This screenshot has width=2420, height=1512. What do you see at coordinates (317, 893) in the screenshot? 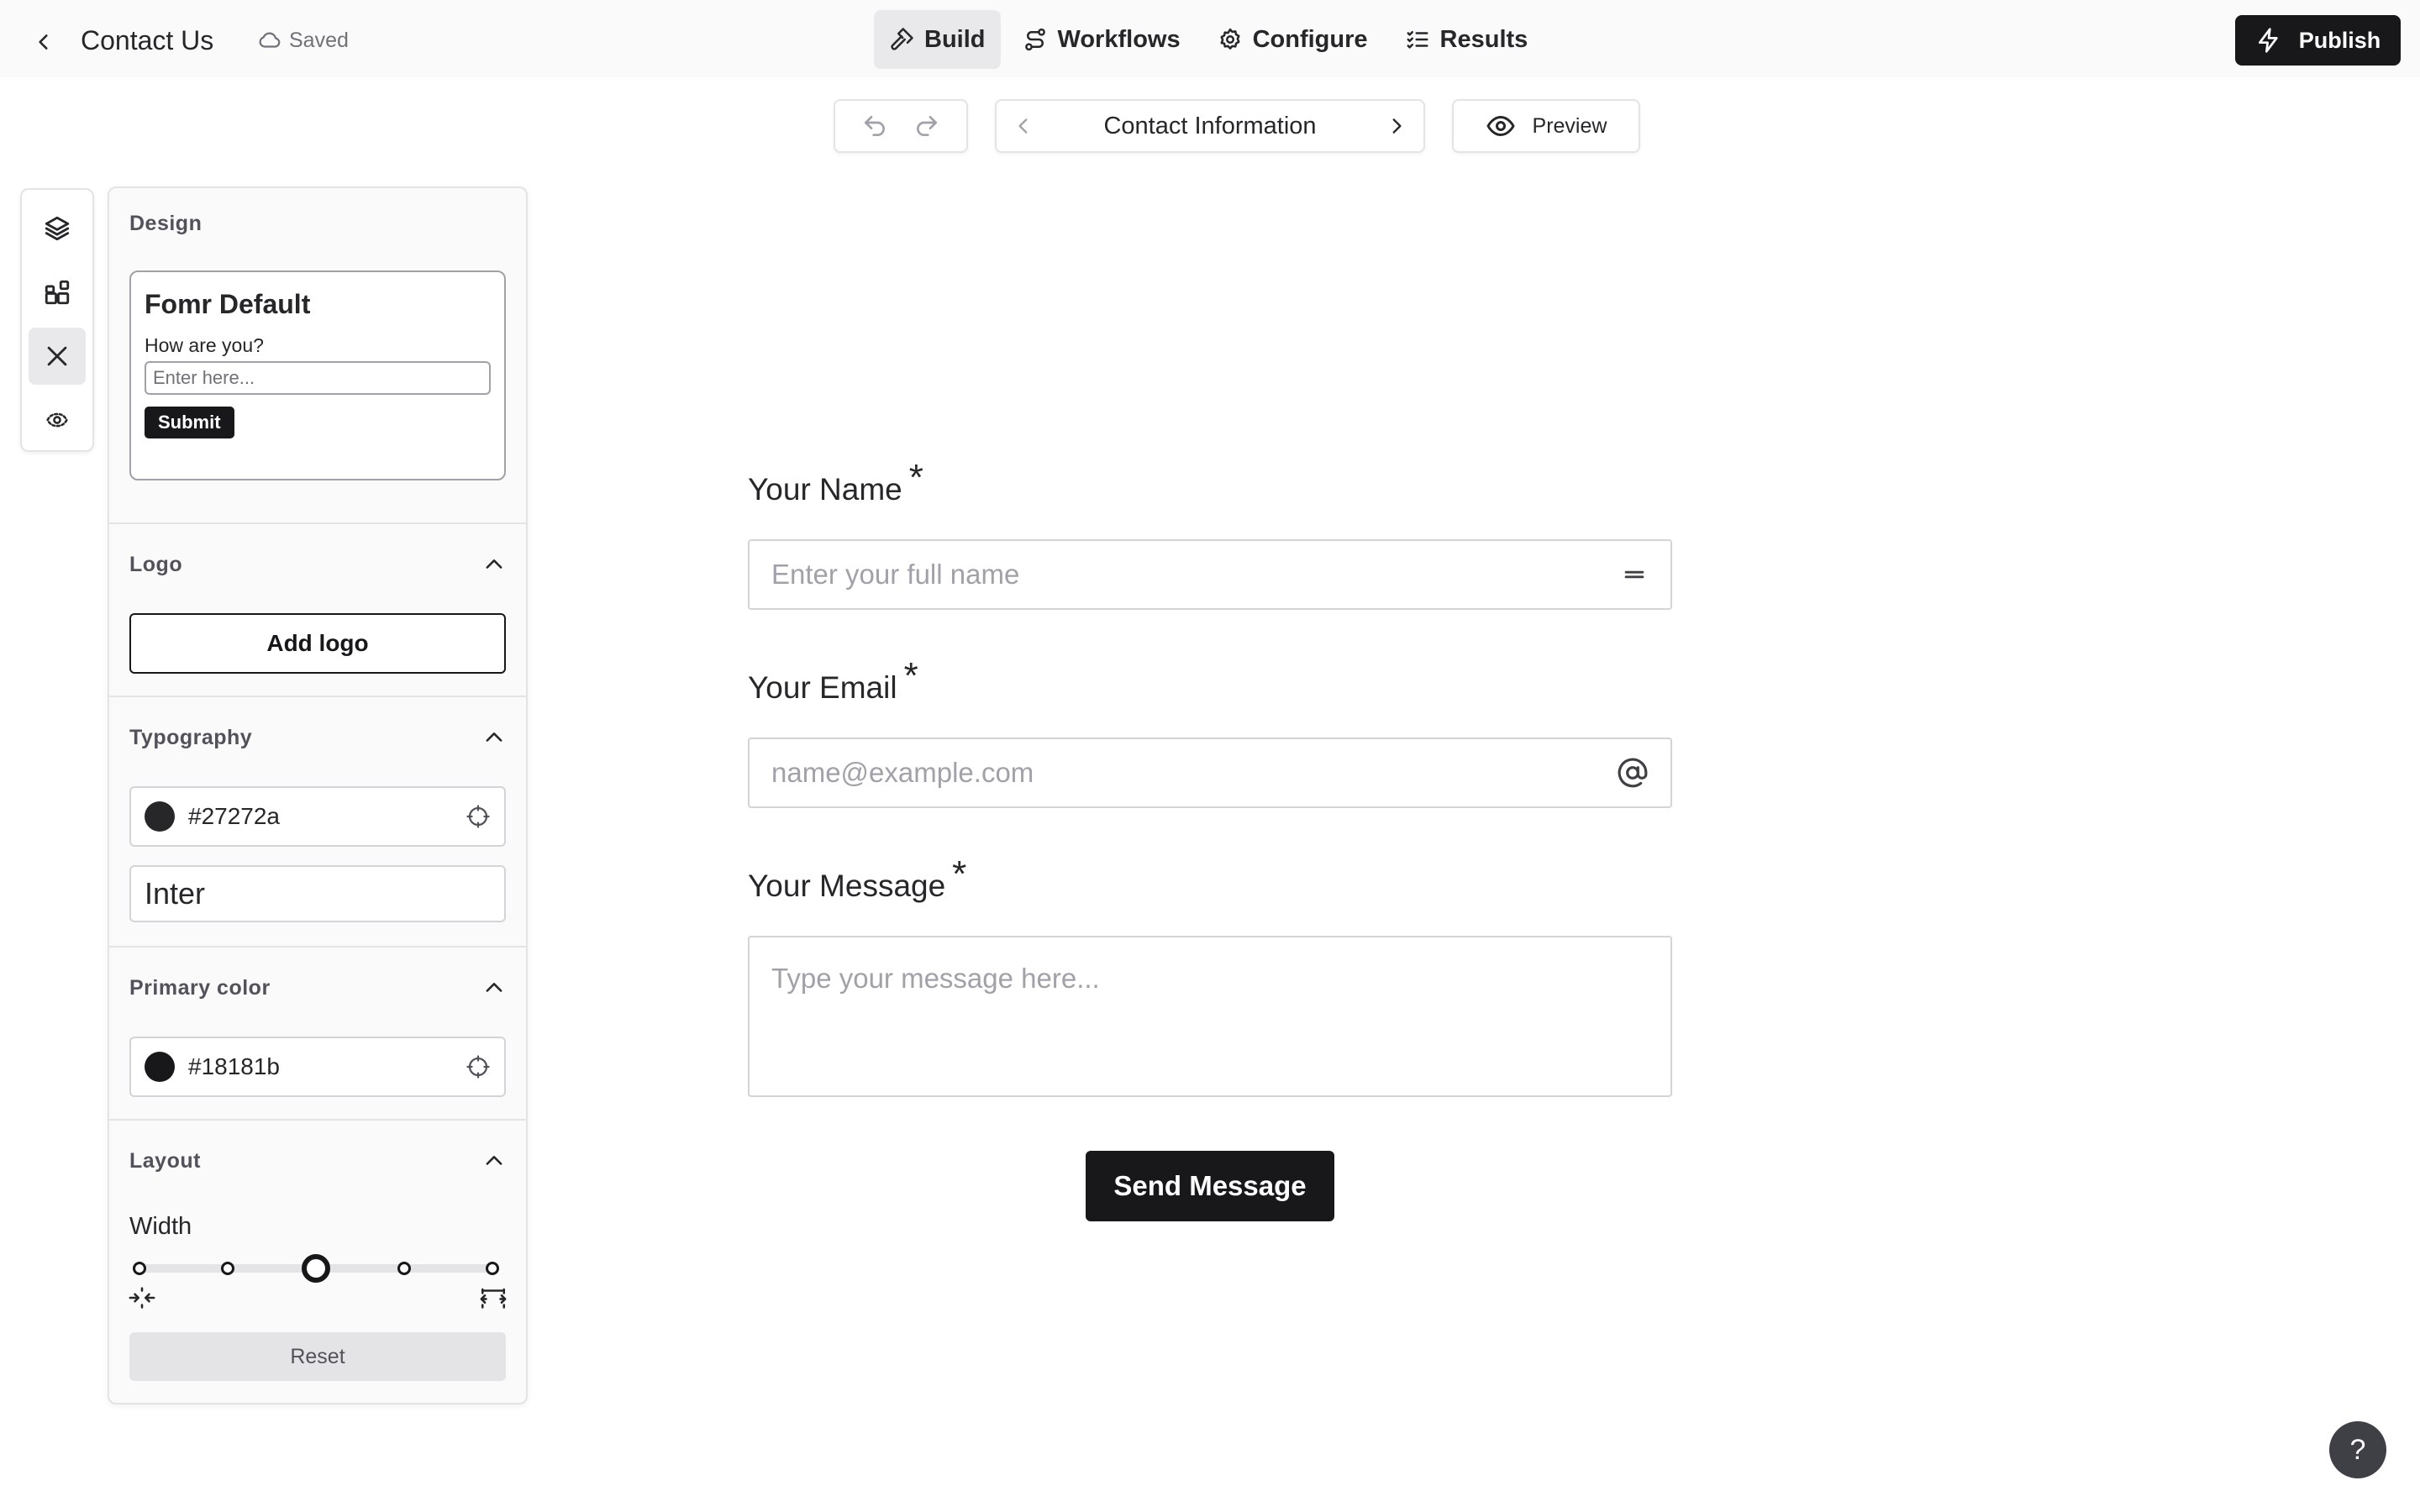
I see `font-family-select: Inter` at bounding box center [317, 893].